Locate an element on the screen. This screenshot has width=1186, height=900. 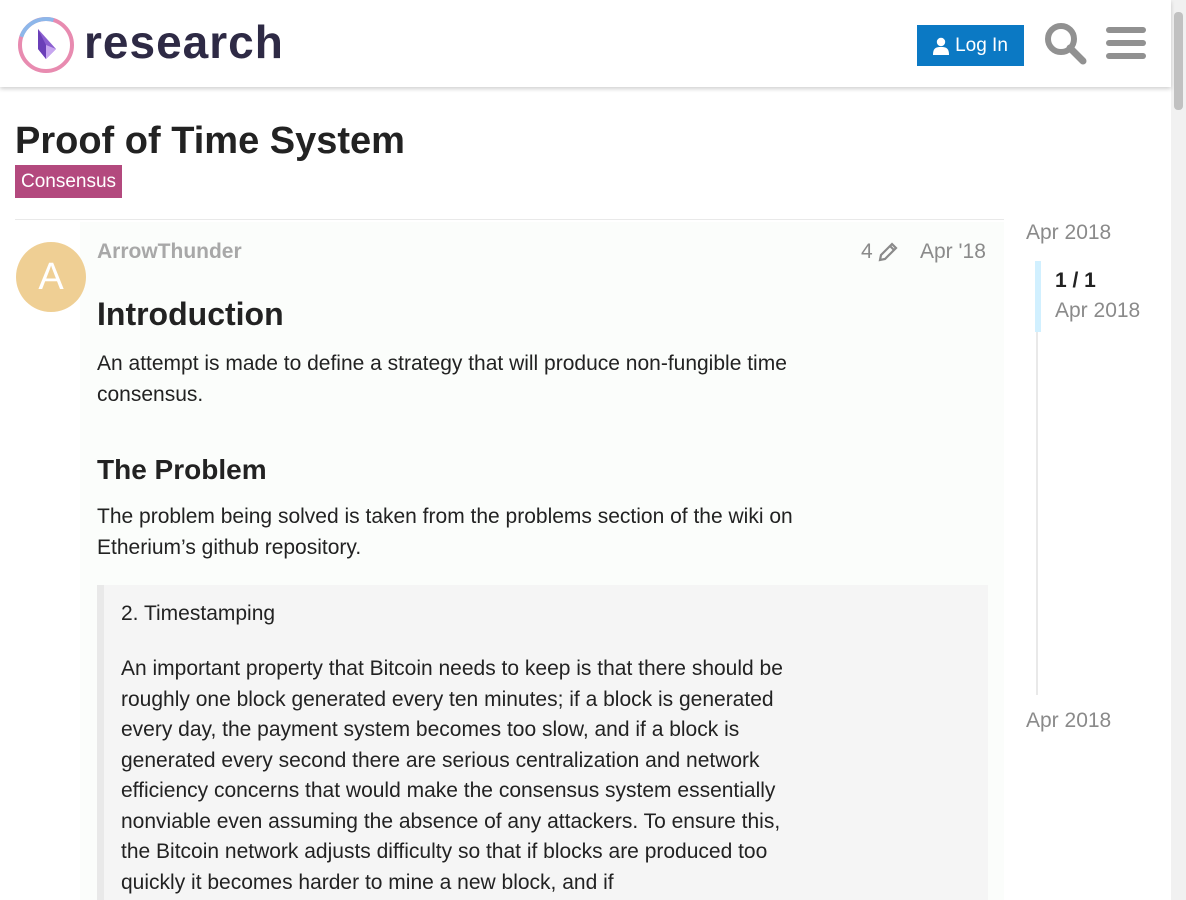
avatar: A is located at coordinates (51, 277).